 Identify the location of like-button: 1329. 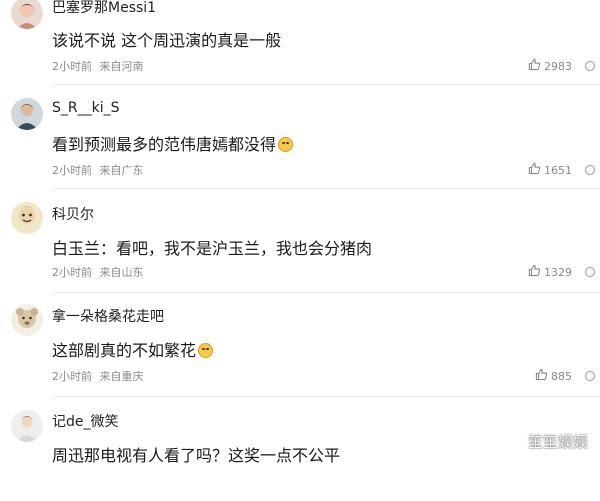
(550, 272).